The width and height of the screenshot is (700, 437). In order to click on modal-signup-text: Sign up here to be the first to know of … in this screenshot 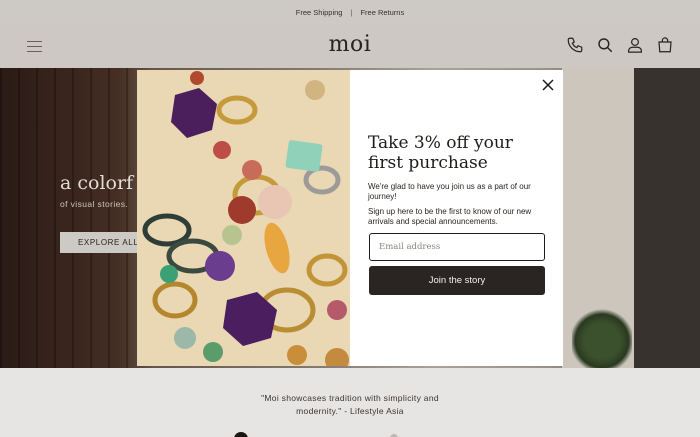, I will do `click(450, 216)`.